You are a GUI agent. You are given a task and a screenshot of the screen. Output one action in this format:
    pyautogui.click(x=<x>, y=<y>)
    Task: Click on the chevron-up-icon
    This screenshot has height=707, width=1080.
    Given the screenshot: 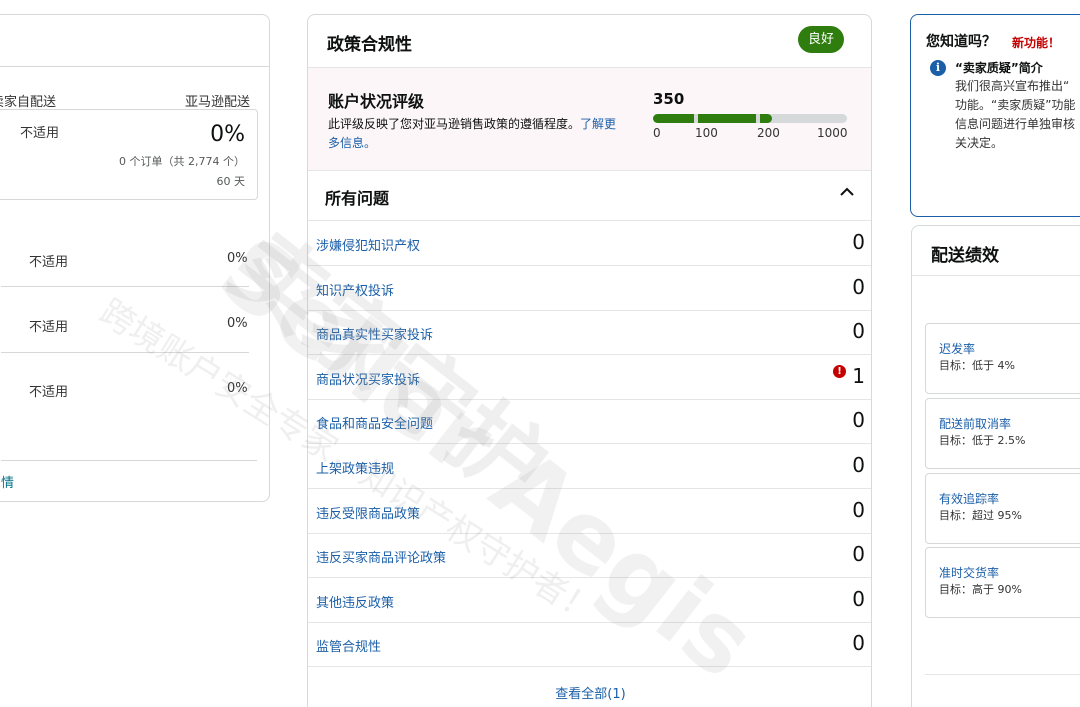 What is the action you would take?
    pyautogui.click(x=847, y=192)
    